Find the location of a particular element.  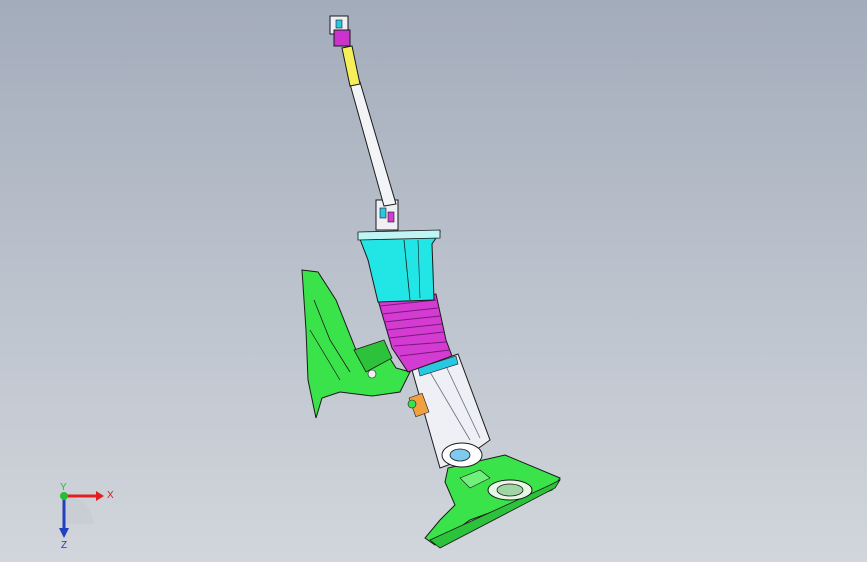

steering-shaft is located at coordinates (369, 126).